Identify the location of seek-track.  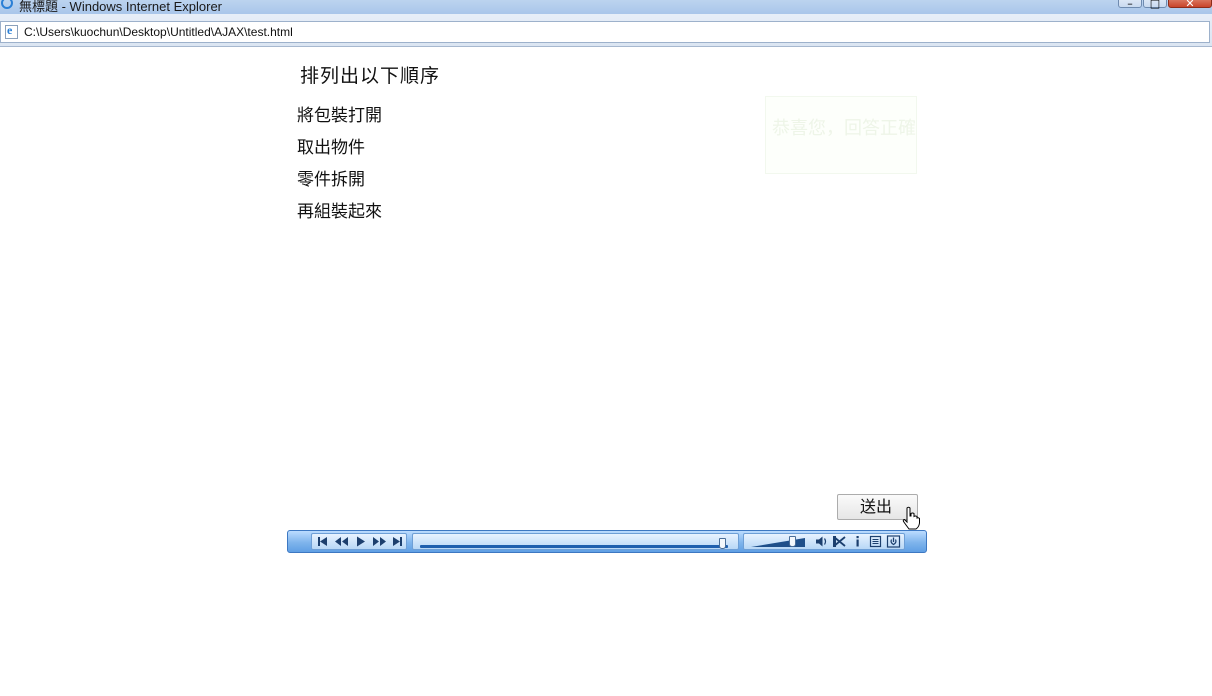
(574, 546).